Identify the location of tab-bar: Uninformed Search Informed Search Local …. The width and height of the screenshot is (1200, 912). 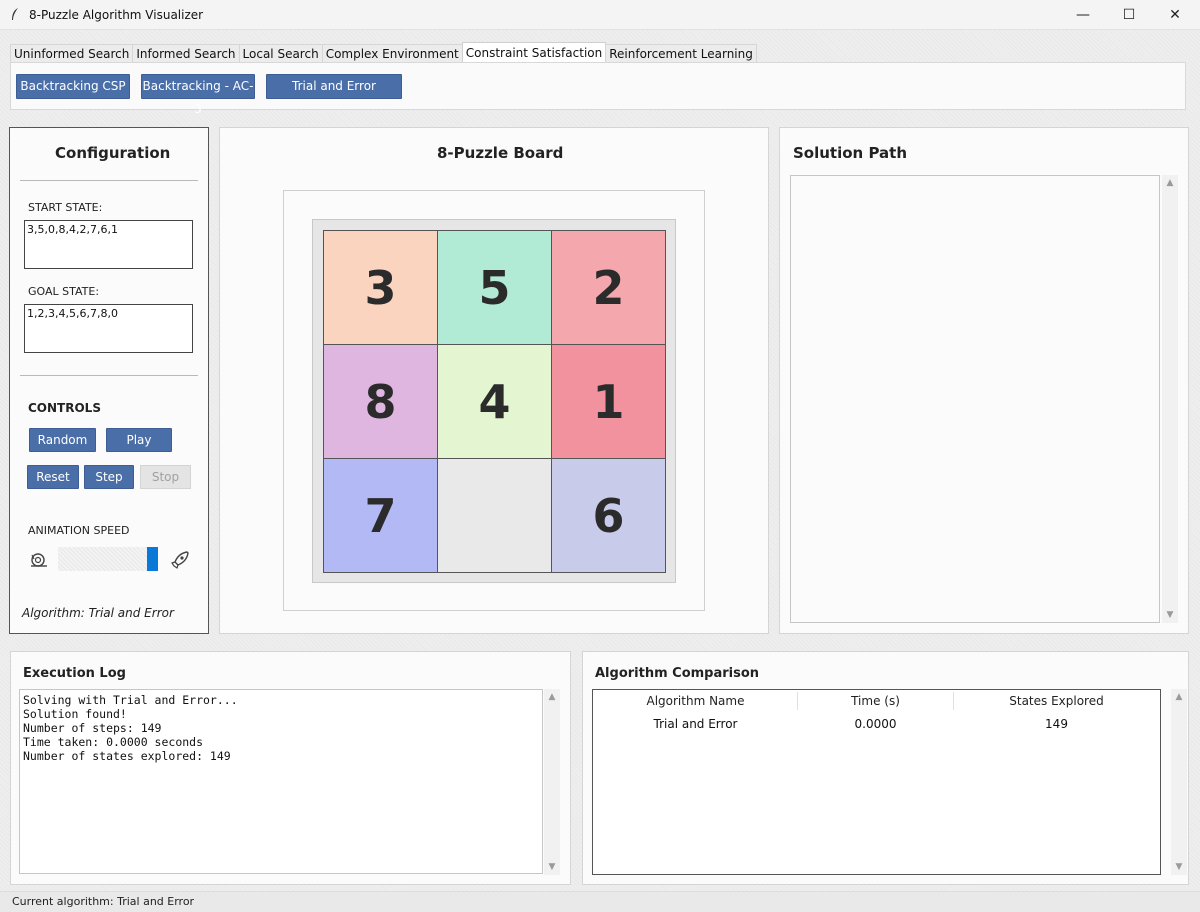
(383, 52).